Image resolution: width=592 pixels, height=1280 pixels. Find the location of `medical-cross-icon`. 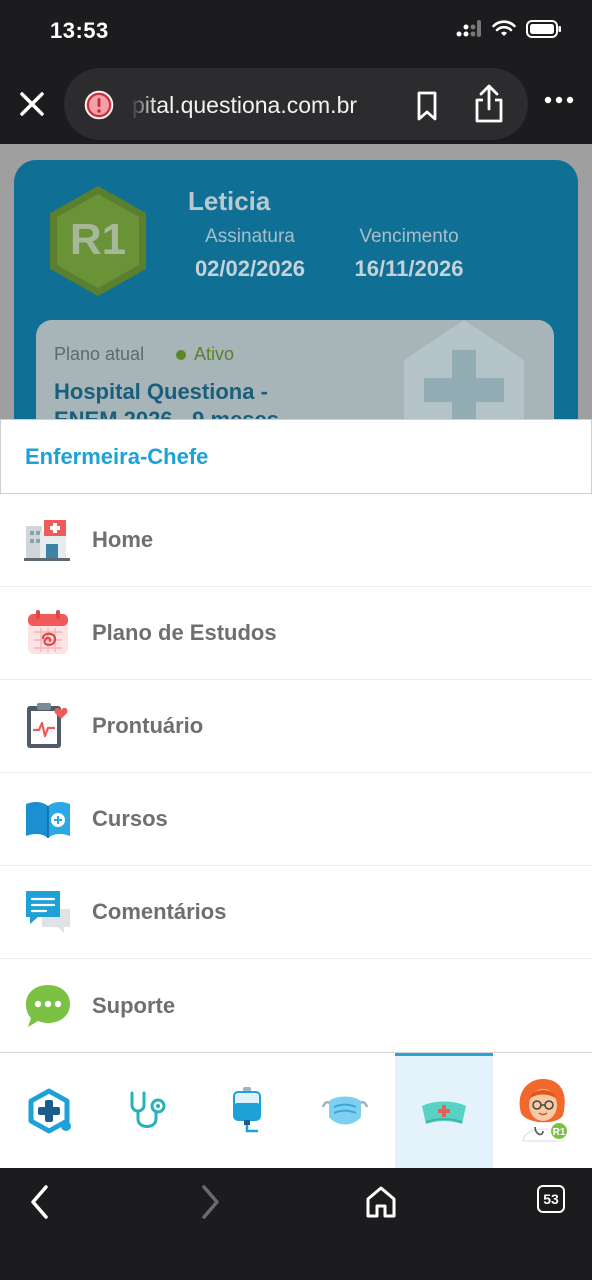

medical-cross-icon is located at coordinates (50, 1111).